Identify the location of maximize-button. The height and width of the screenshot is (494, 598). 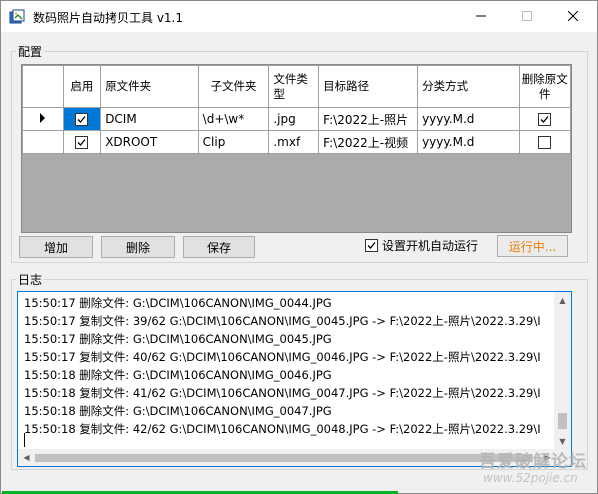
(527, 16).